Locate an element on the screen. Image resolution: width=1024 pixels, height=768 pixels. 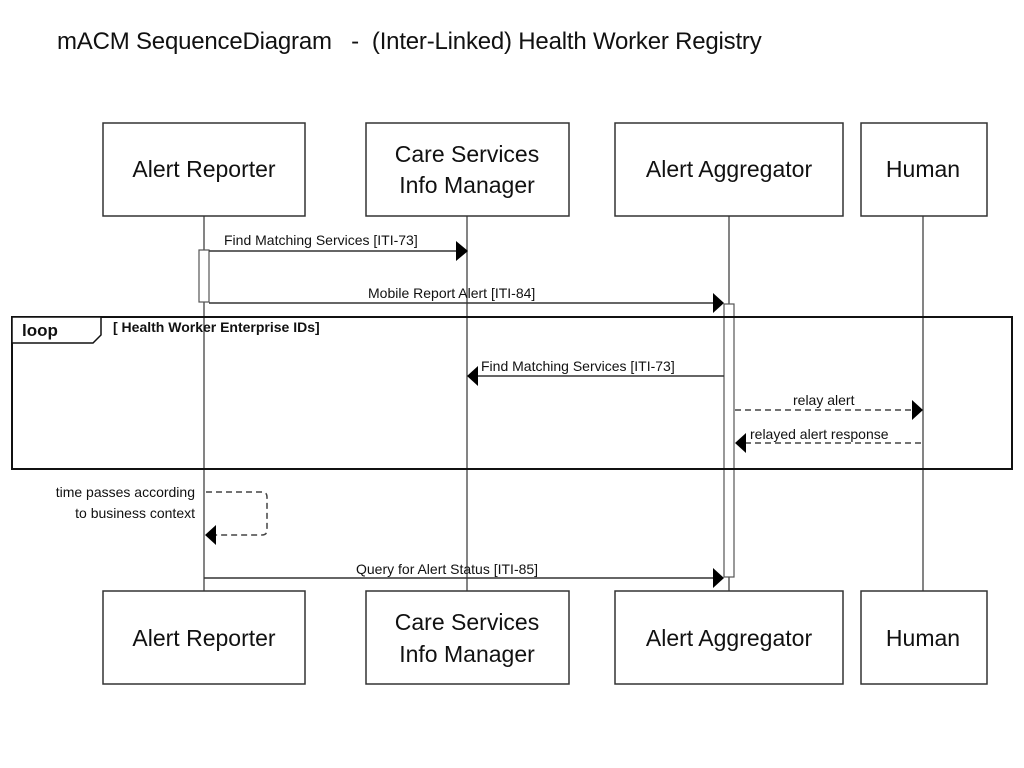
svg-text: Mobile Report Alert [ITI-84] is located at coordinates (451, 293).